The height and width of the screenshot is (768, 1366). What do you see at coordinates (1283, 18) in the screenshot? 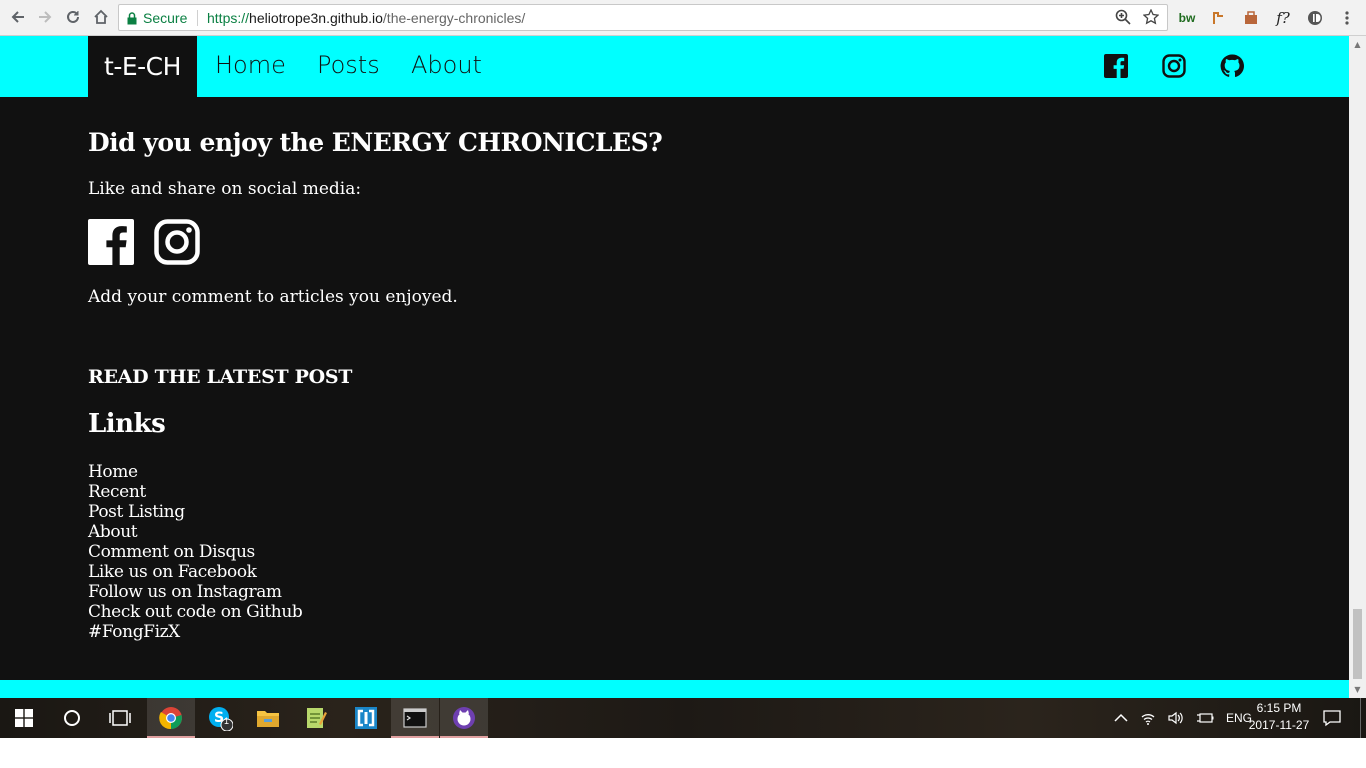
I see `formula-extension-icon: f?` at bounding box center [1283, 18].